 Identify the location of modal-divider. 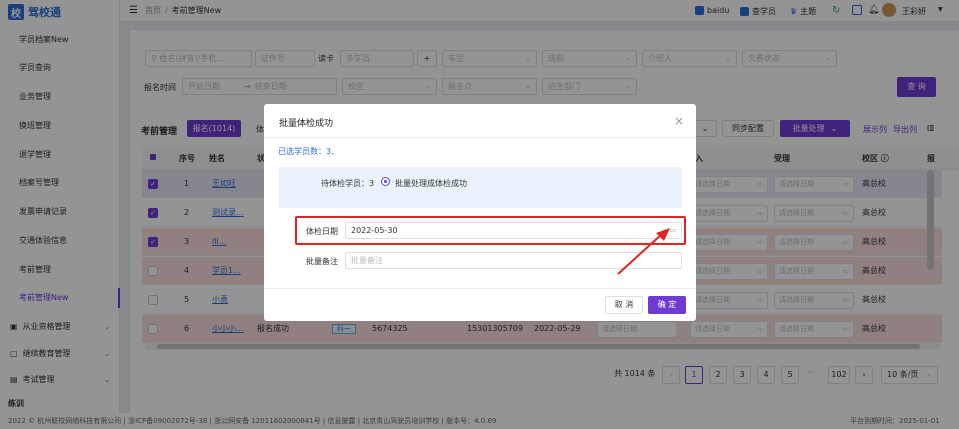
(480, 137).